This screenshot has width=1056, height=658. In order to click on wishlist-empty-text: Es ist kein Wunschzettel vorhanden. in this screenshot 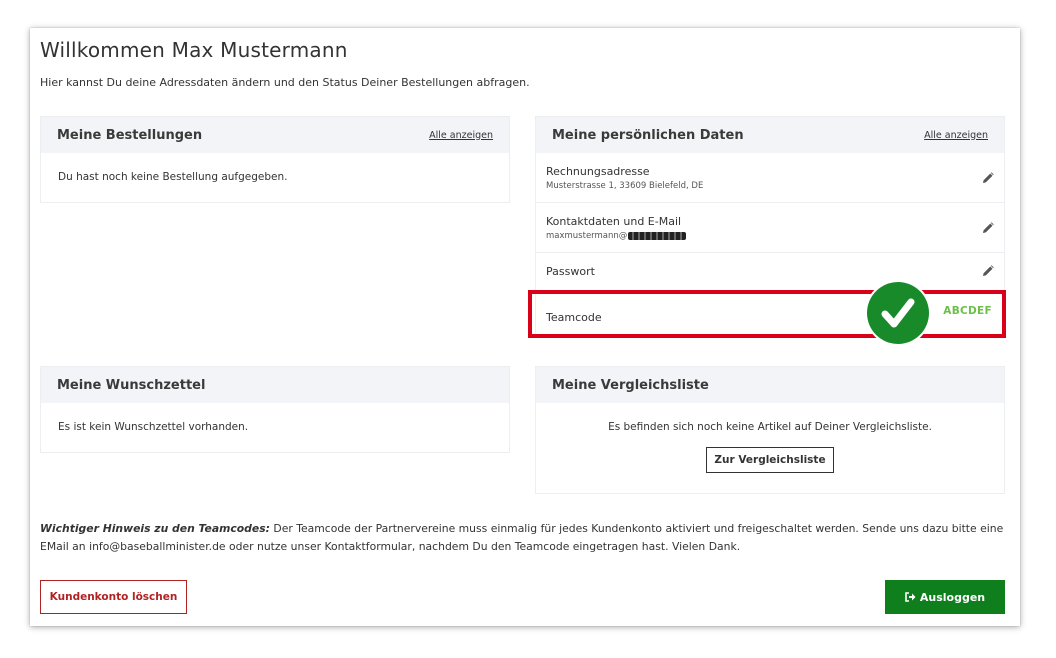, I will do `click(153, 427)`.